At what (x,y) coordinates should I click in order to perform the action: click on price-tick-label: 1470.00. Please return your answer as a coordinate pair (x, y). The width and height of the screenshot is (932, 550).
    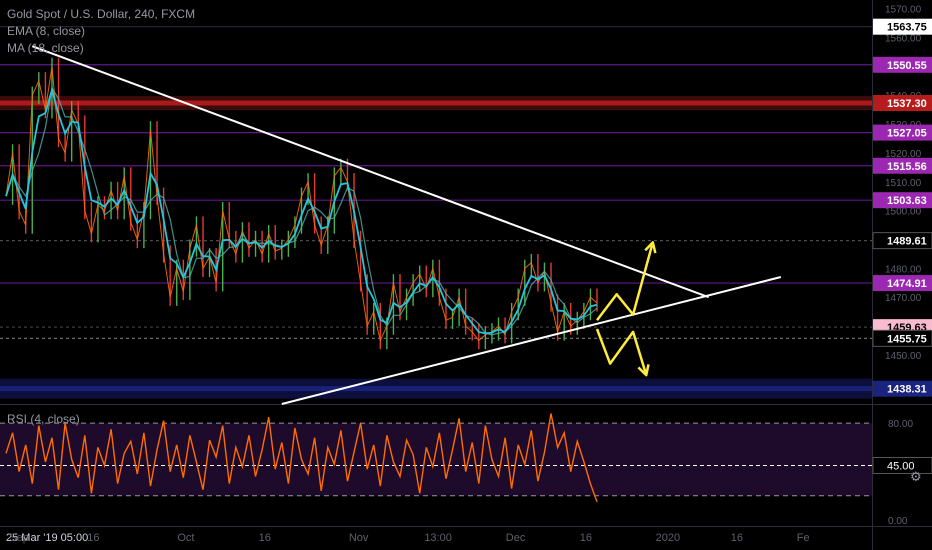
    Looking at the image, I should click on (903, 298).